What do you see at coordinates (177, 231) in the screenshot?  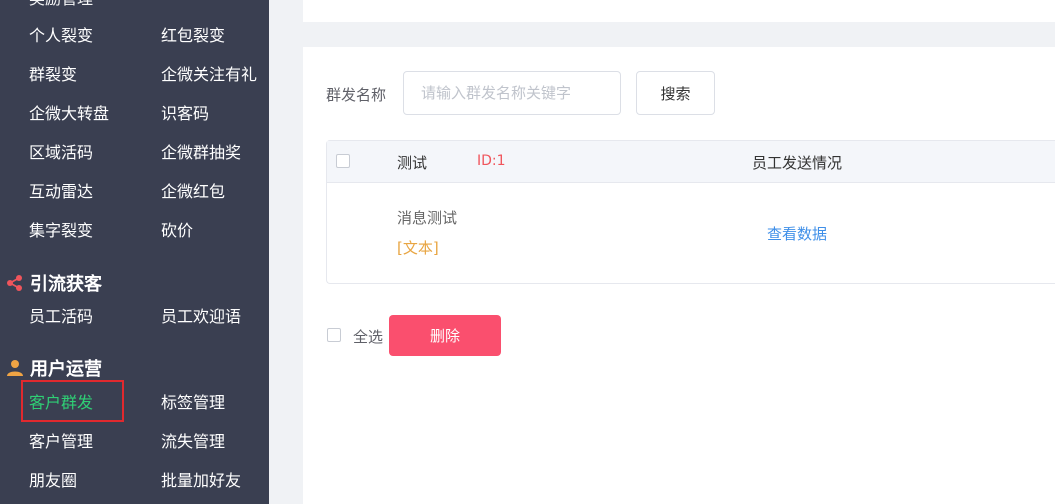 I see `sidebar-item-bargain: 砍价` at bounding box center [177, 231].